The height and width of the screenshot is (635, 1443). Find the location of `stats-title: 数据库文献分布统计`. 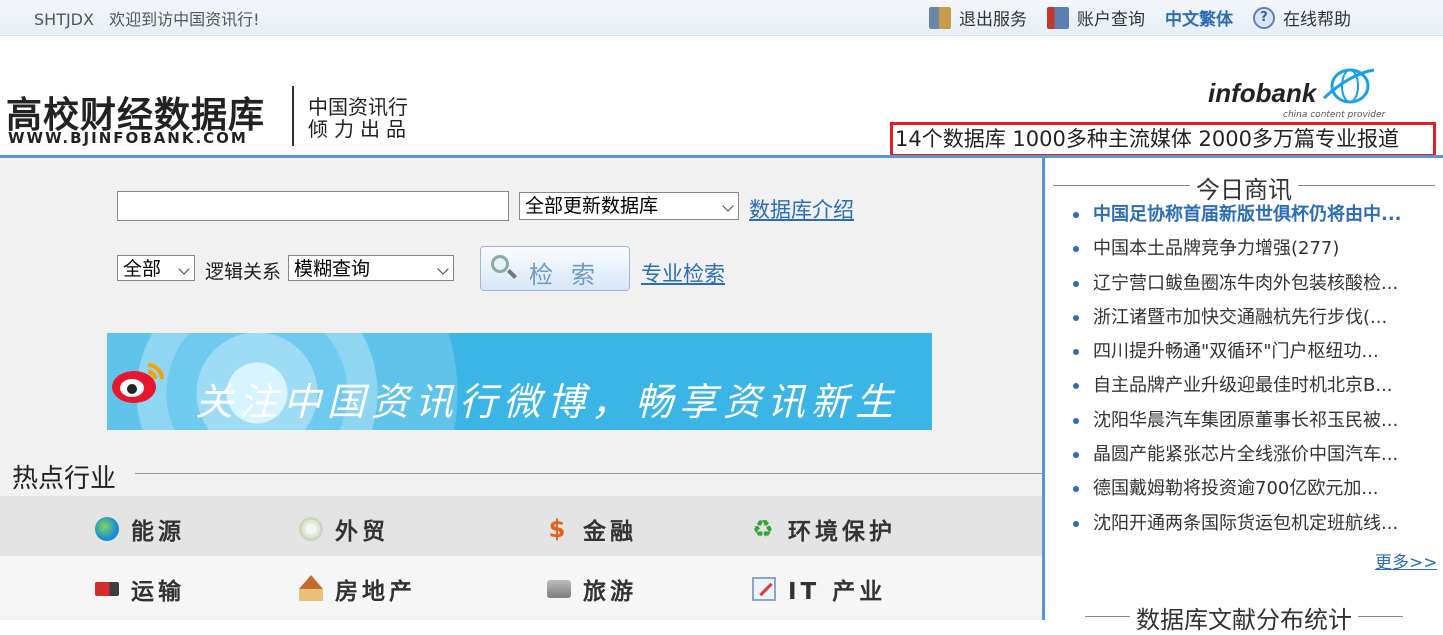

stats-title: 数据库文献分布统计 is located at coordinates (1244, 617).